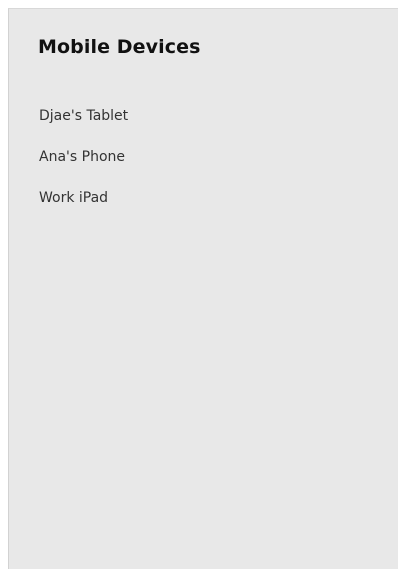 The height and width of the screenshot is (569, 398). Describe the element at coordinates (83, 204) in the screenshot. I see `device-item-work-ipad: Work iPad` at that location.